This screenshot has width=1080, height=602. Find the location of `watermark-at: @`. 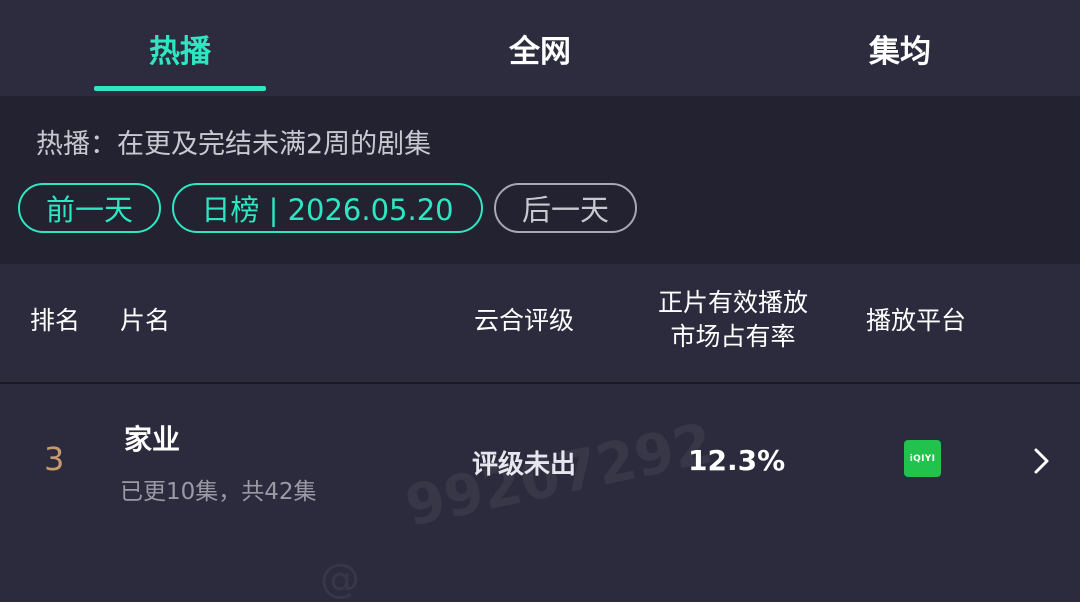

watermark-at: @ is located at coordinates (340, 579).